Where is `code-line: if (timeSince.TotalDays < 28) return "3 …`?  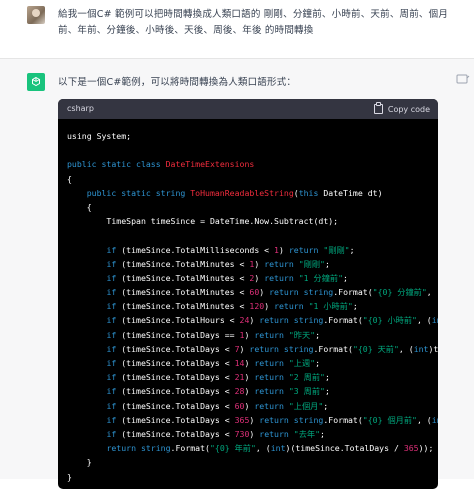 code-line: if (timeSince.TotalDays < 28) return "3 … is located at coordinates (252, 391).